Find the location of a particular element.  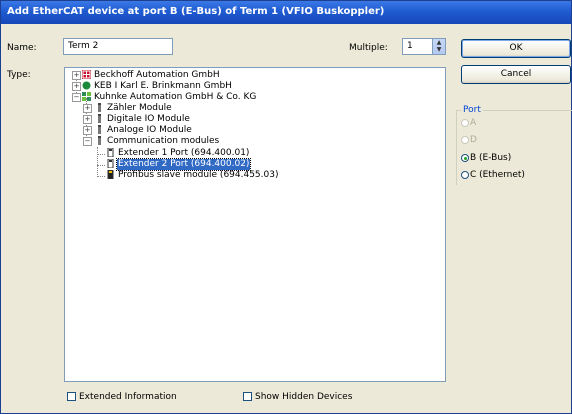

multiple-value: 1 is located at coordinates (410, 46).